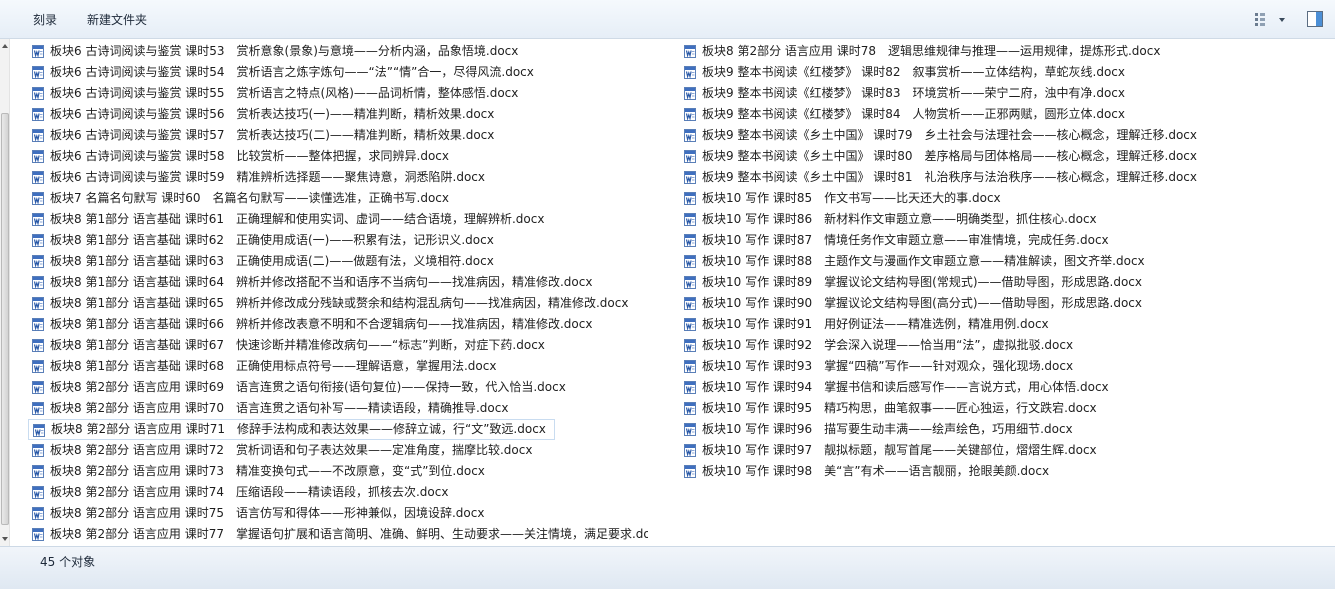  What do you see at coordinates (1000, 387) in the screenshot?
I see `file-item: 板块10 写作 课时94 掌握书信和读后感写作——言说方式，用心体悟.docx` at bounding box center [1000, 387].